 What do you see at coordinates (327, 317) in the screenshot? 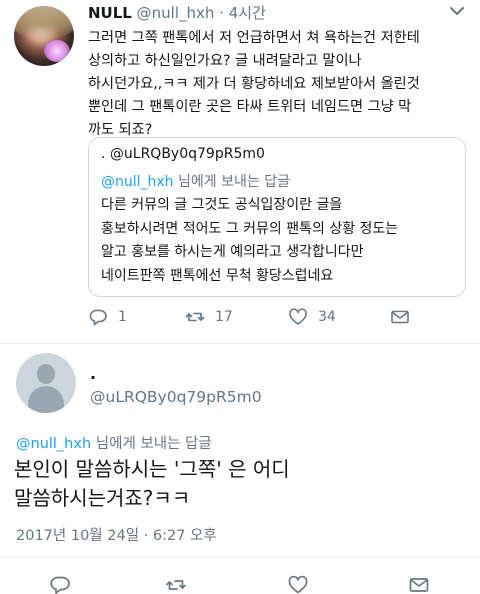
I see `like-count: 34` at bounding box center [327, 317].